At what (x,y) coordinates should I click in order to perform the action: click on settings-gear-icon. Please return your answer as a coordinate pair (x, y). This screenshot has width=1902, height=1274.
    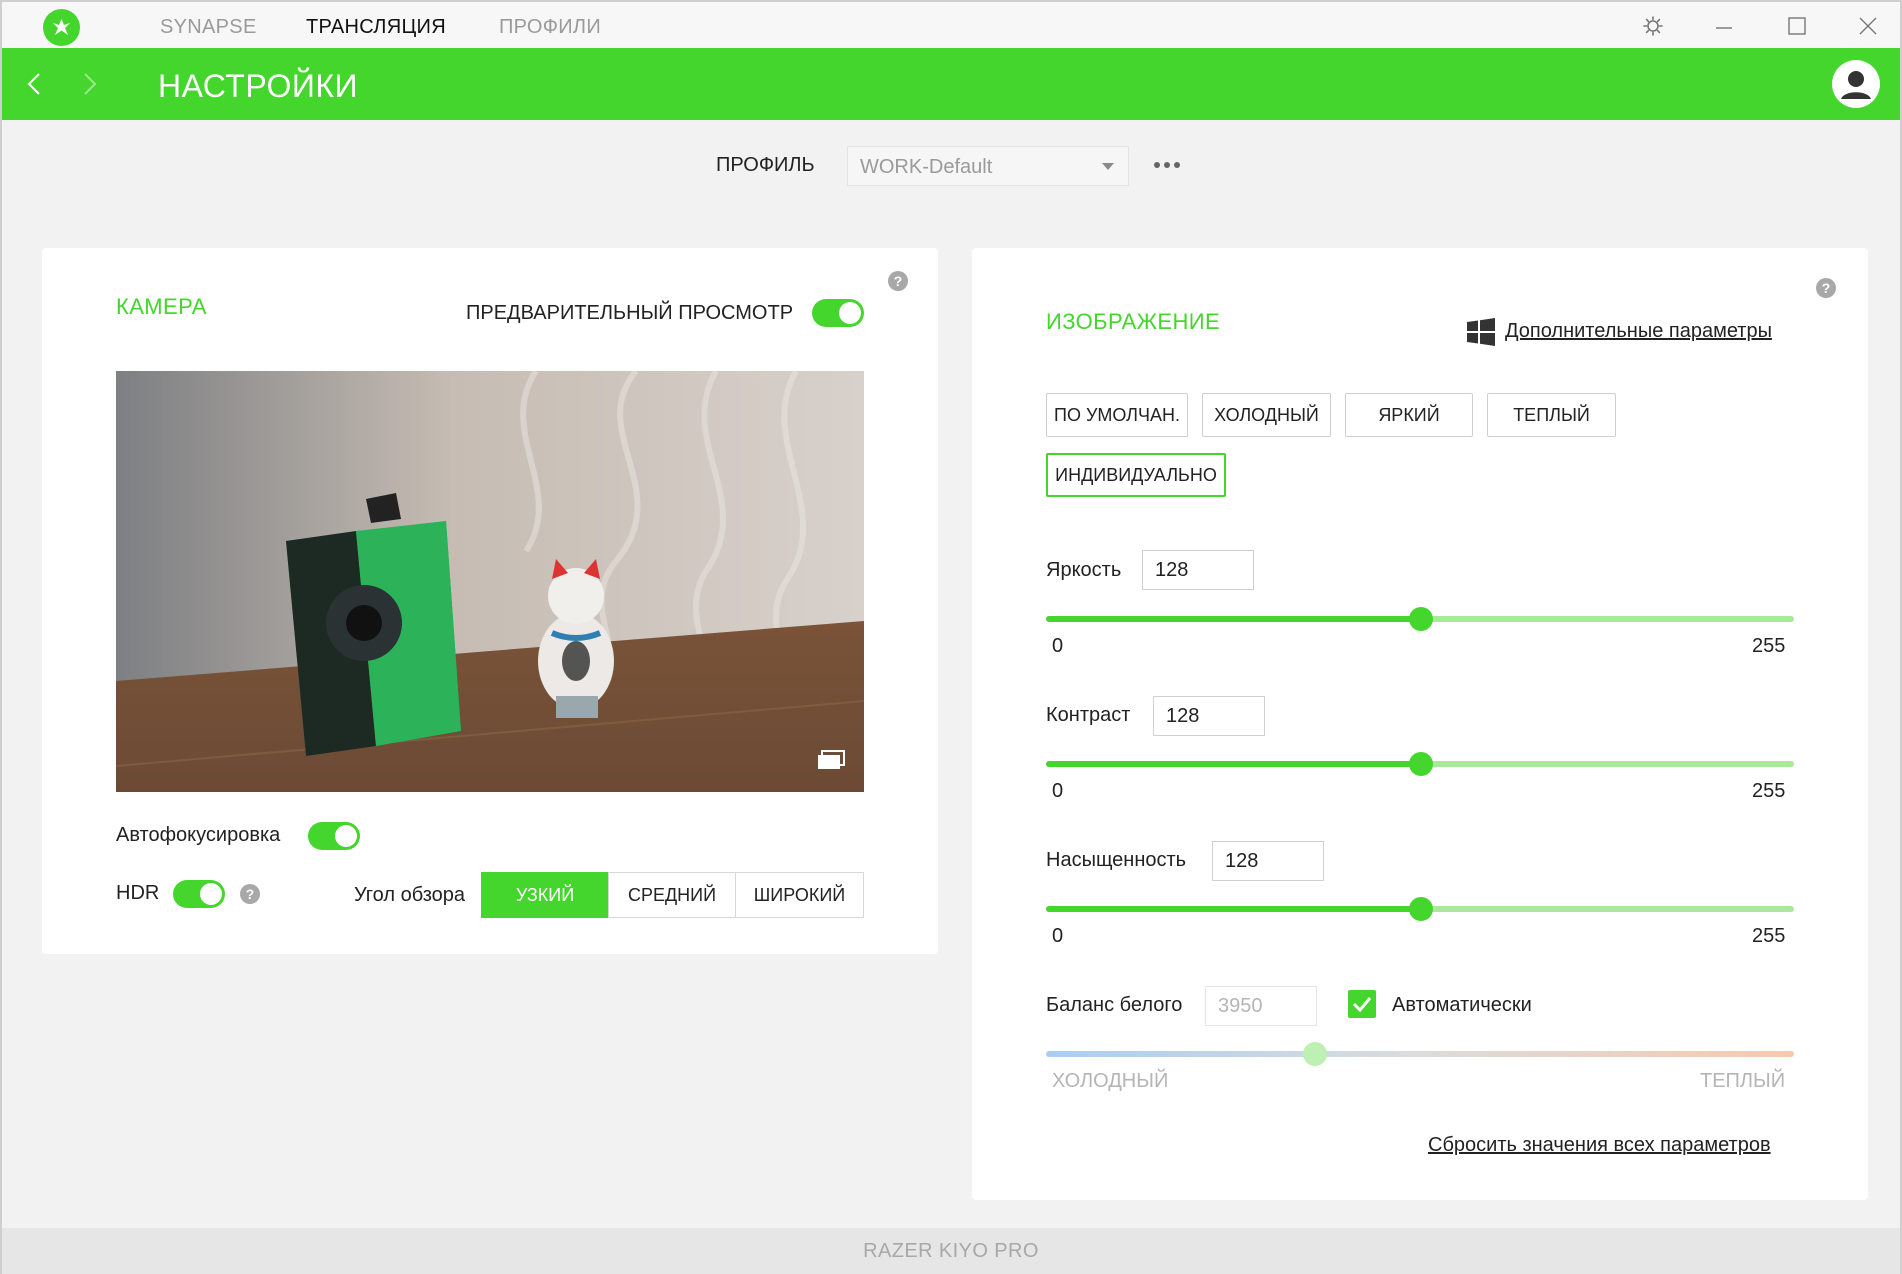
    Looking at the image, I should click on (1653, 26).